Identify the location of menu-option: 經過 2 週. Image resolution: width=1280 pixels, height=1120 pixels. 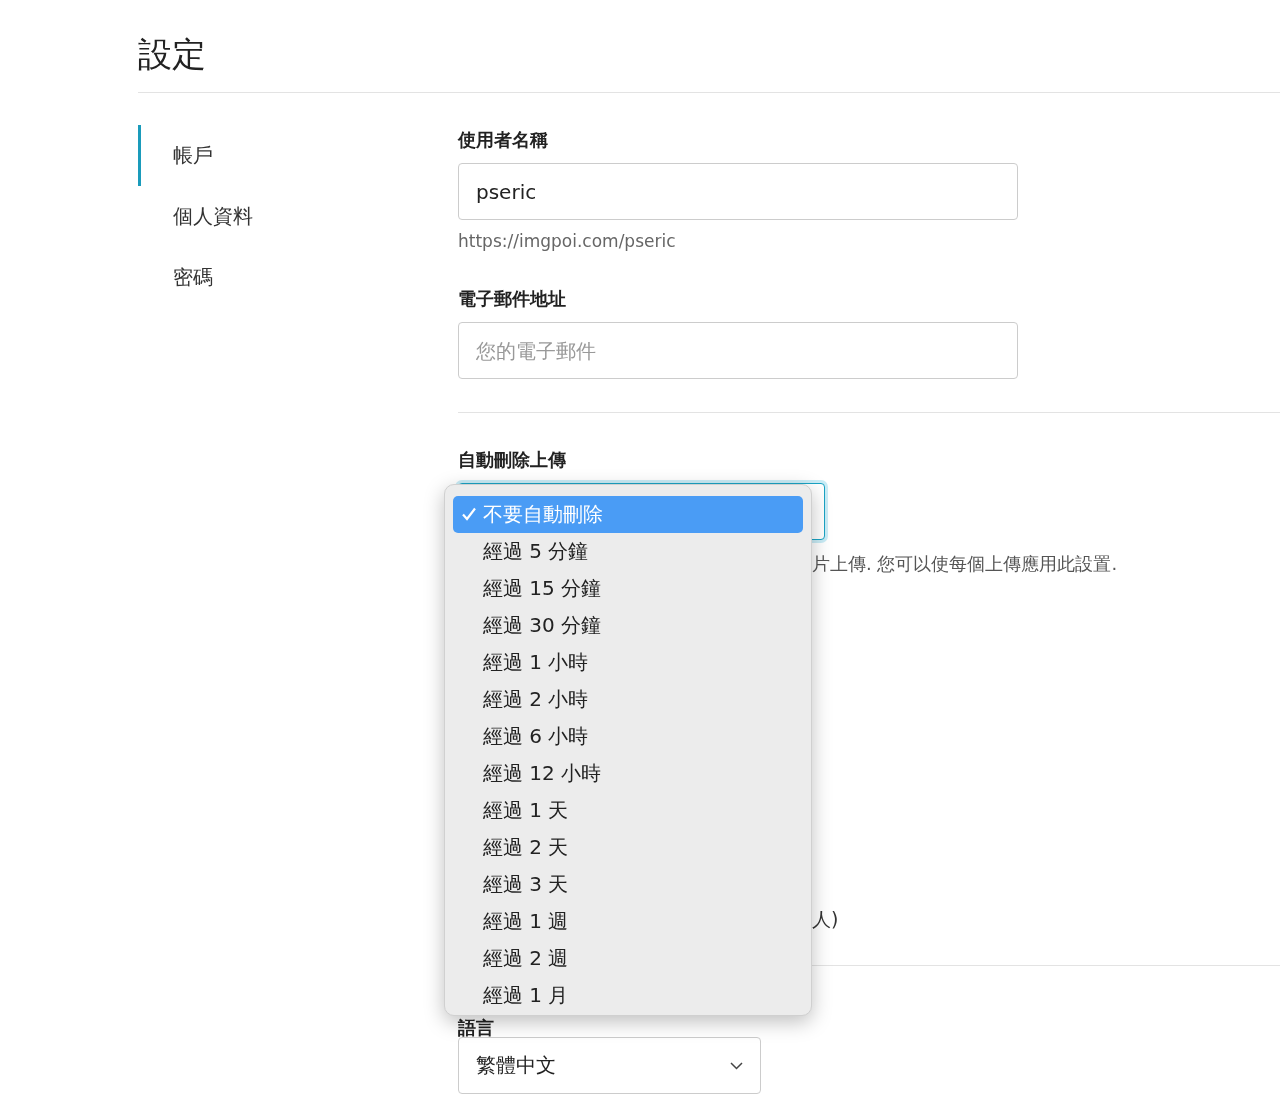
(628, 958).